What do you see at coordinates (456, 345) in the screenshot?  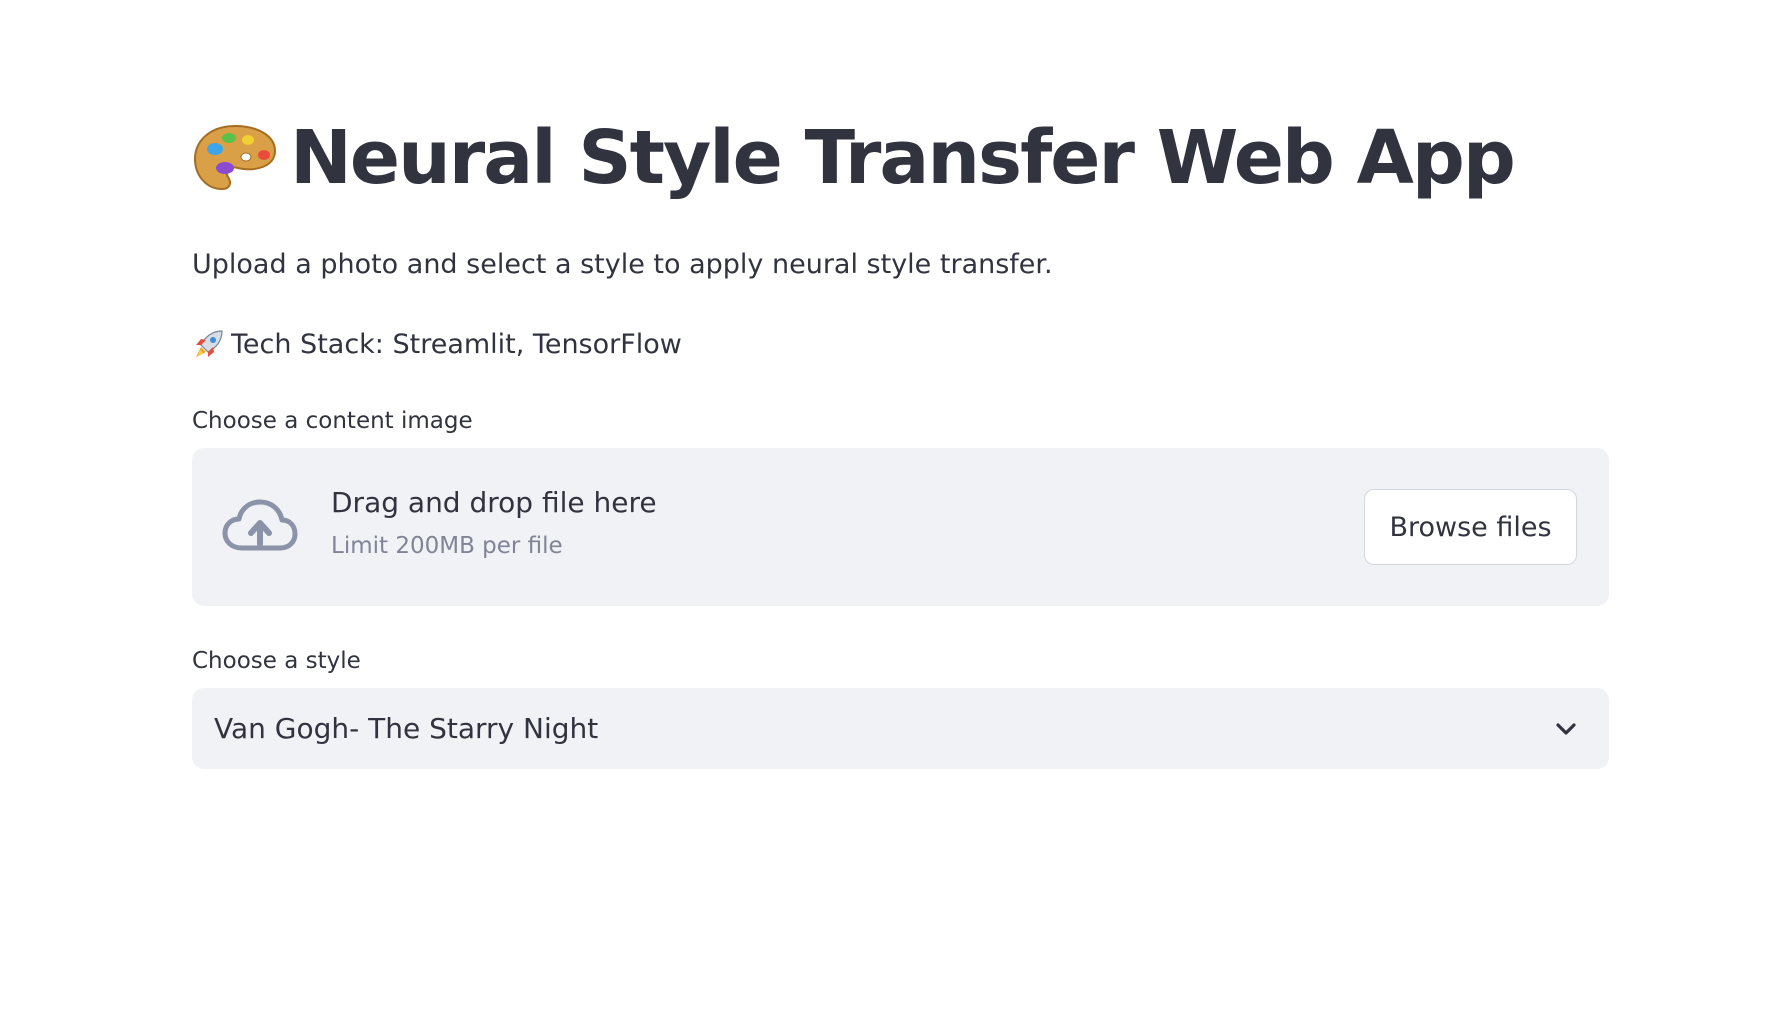 I see `tech-stack-text: Tech Stack: Streamlit, TensorFlow` at bounding box center [456, 345].